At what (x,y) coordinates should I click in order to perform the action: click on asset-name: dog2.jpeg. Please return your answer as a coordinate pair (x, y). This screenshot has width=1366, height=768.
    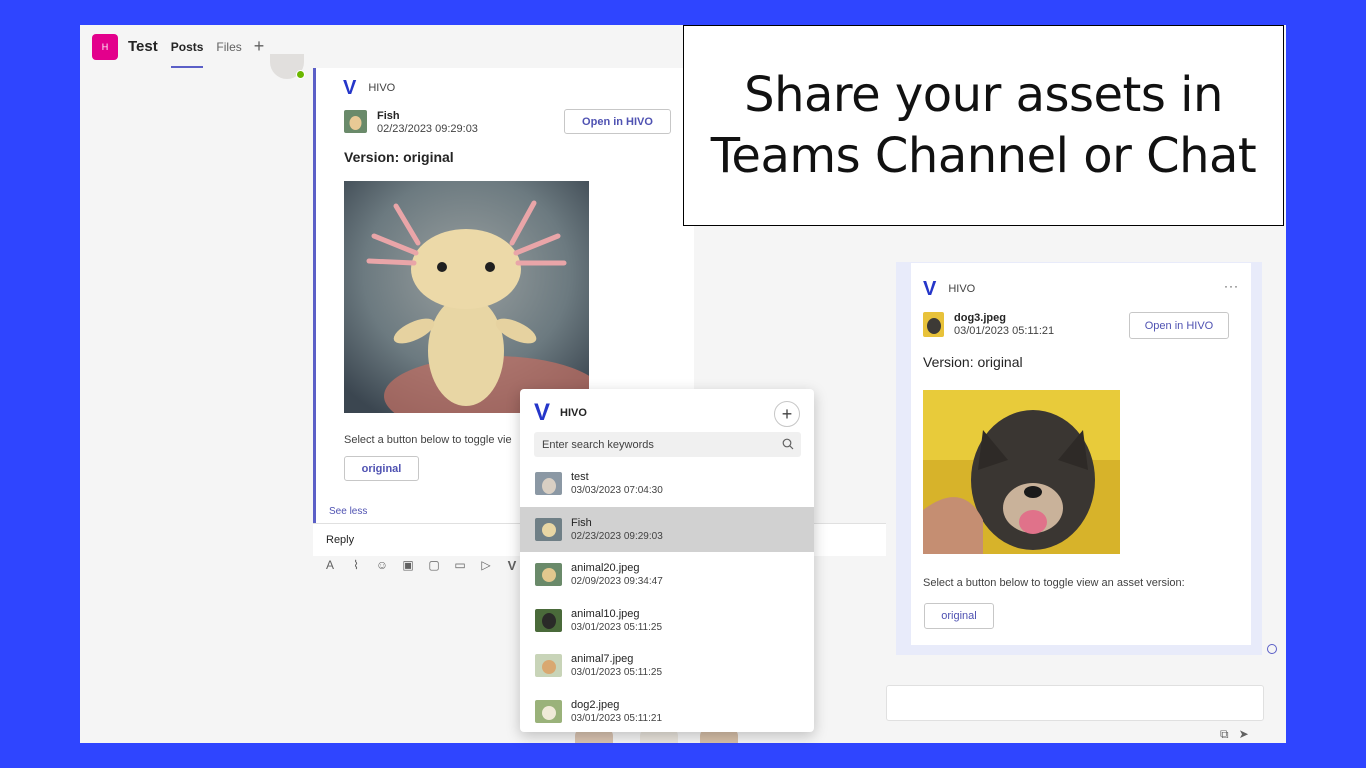
    Looking at the image, I should click on (595, 704).